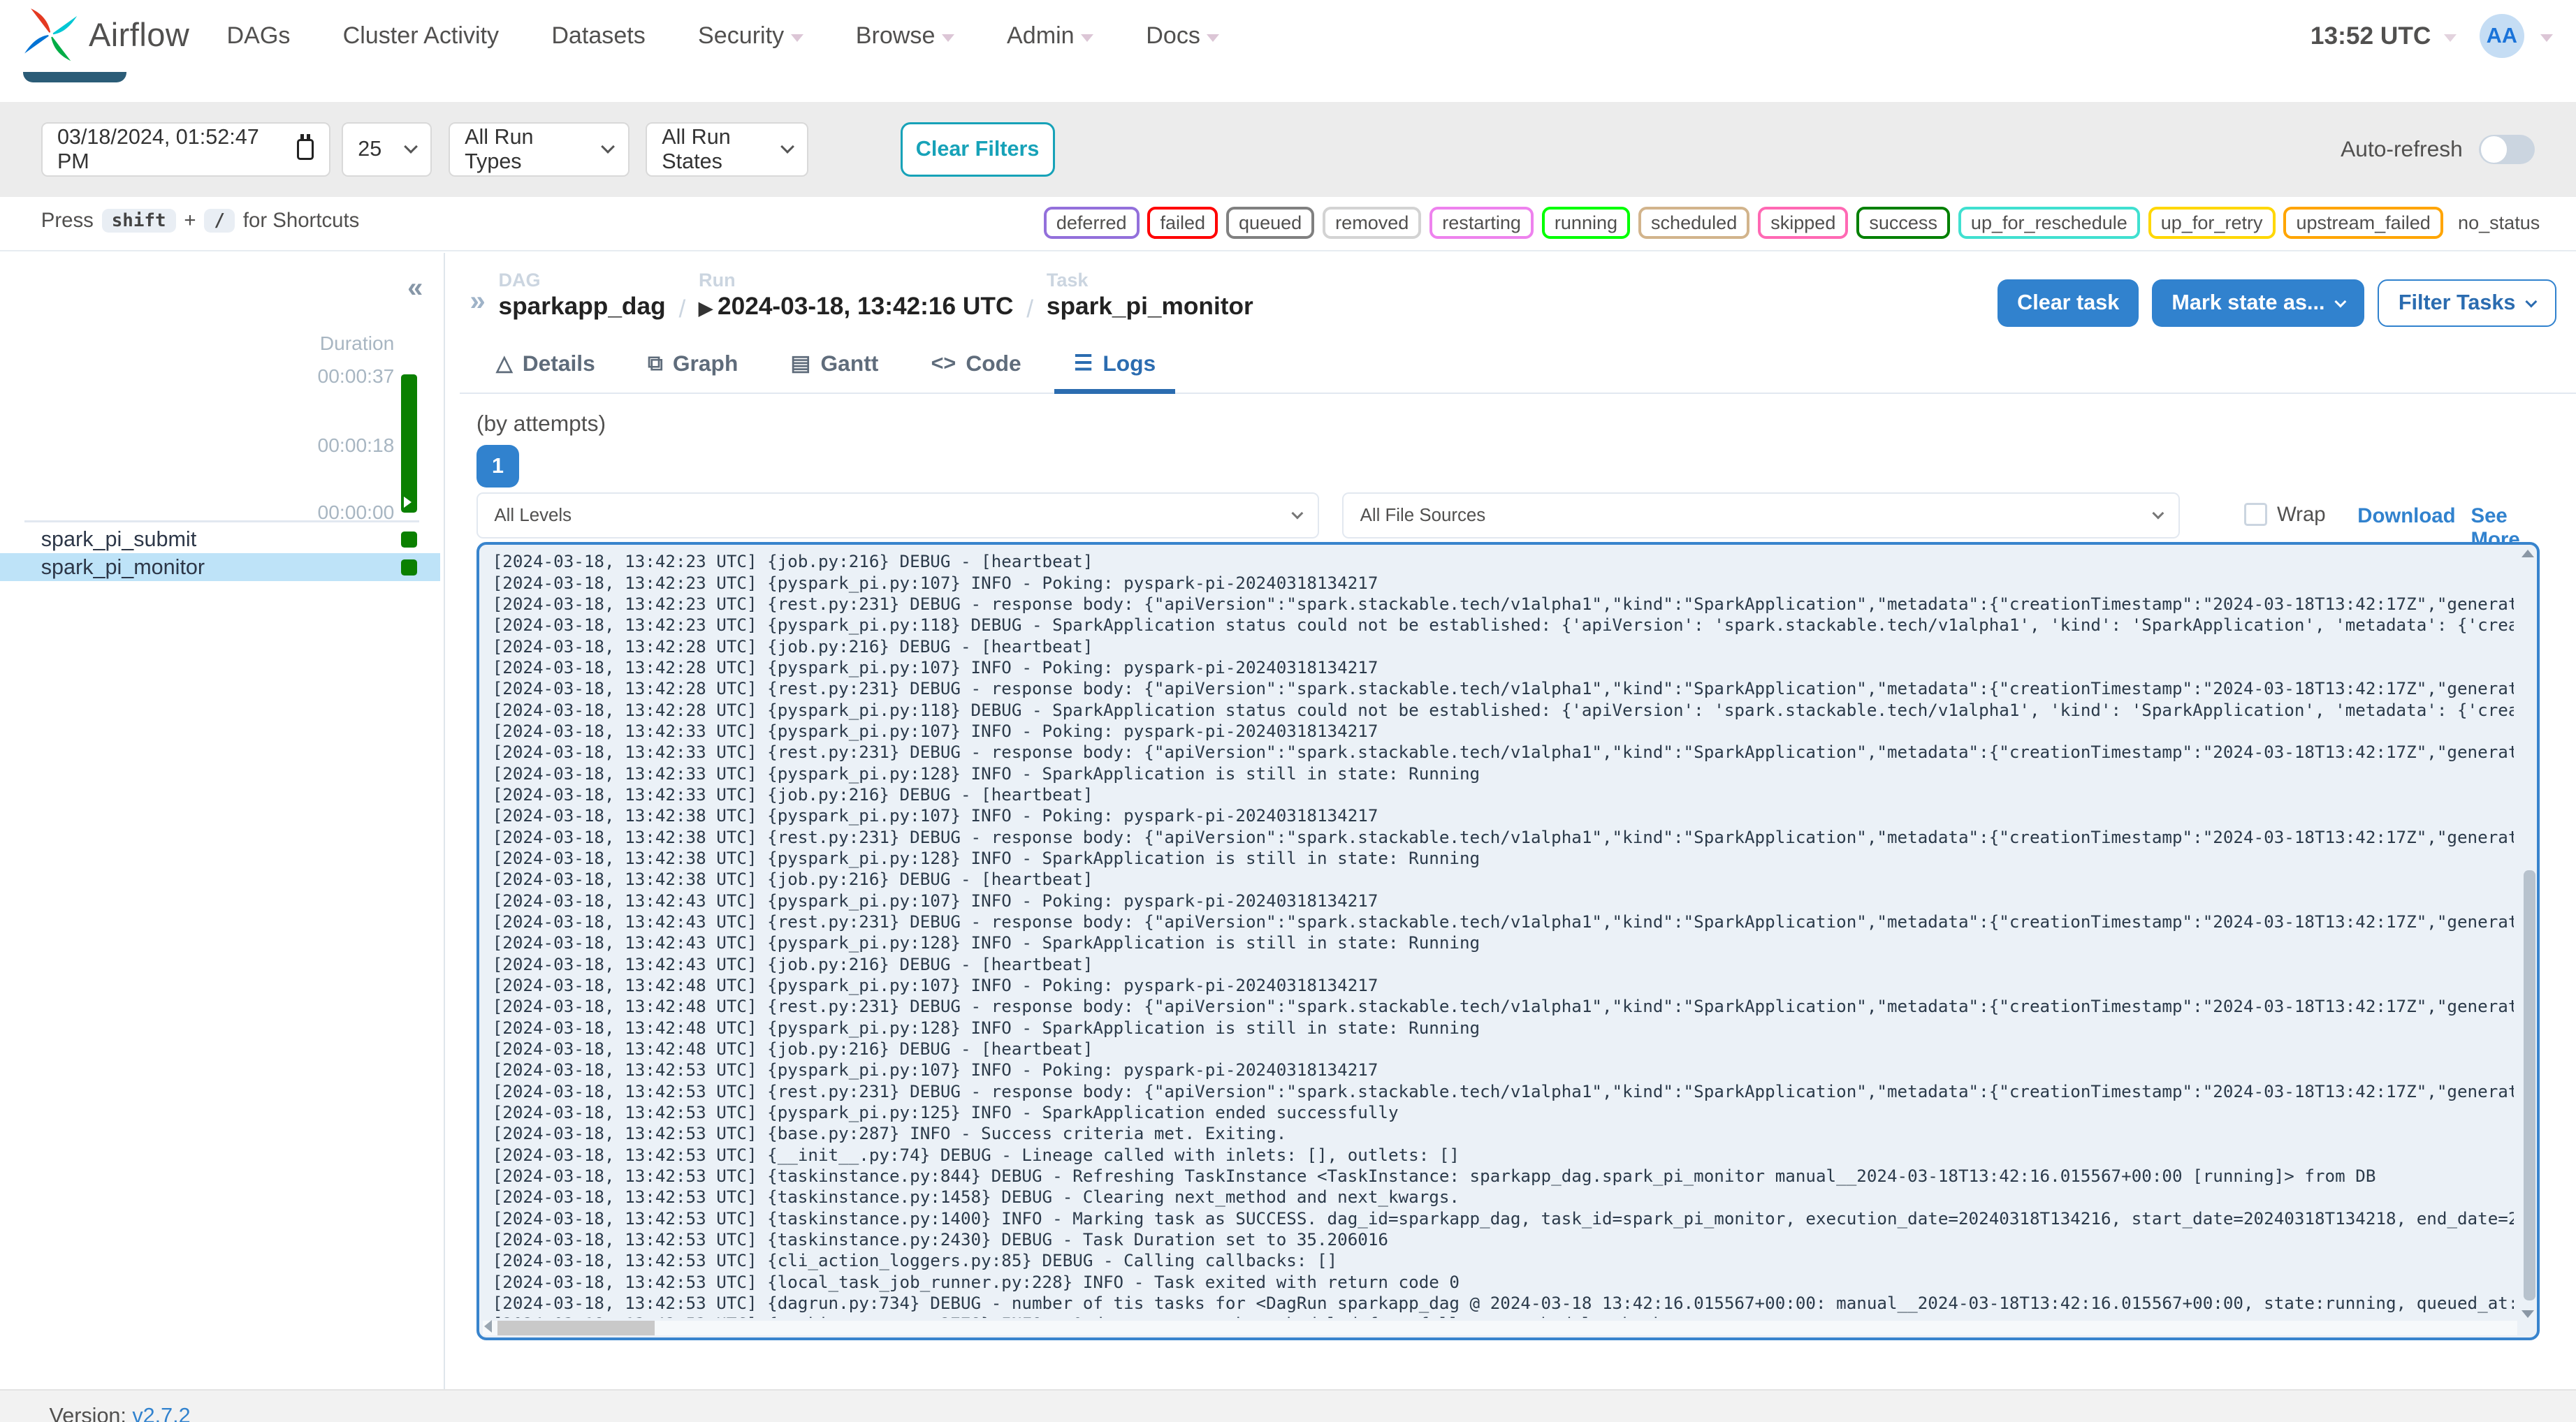 This screenshot has height=1422, width=2576. What do you see at coordinates (2529, 1085) in the screenshot?
I see `vertical-scrollbar` at bounding box center [2529, 1085].